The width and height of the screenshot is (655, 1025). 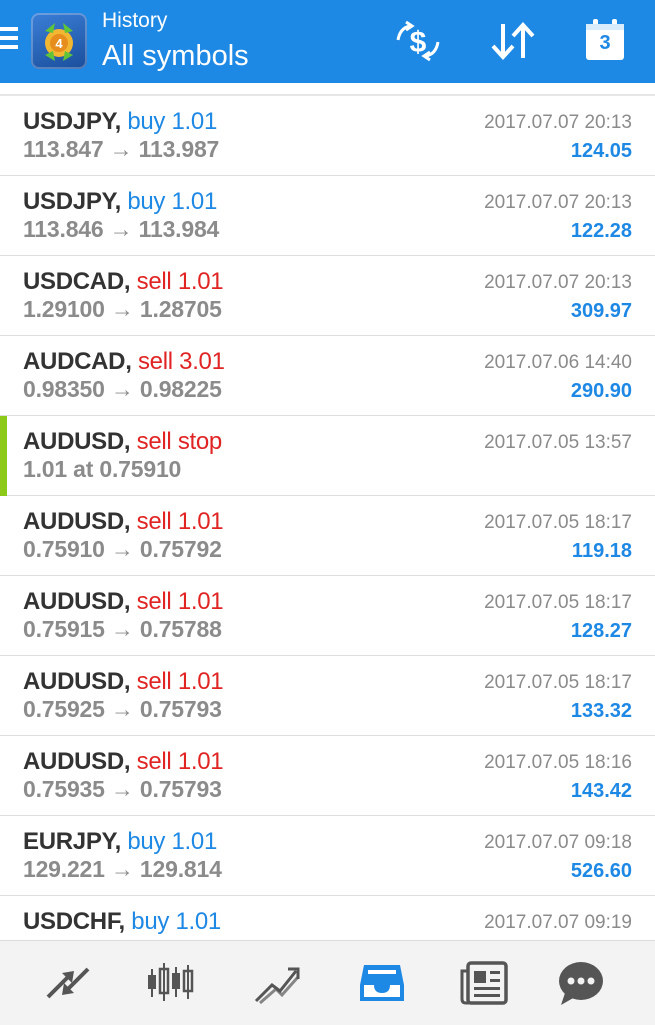 I want to click on symbol-name: AUDCAD, so click(x=74, y=361).